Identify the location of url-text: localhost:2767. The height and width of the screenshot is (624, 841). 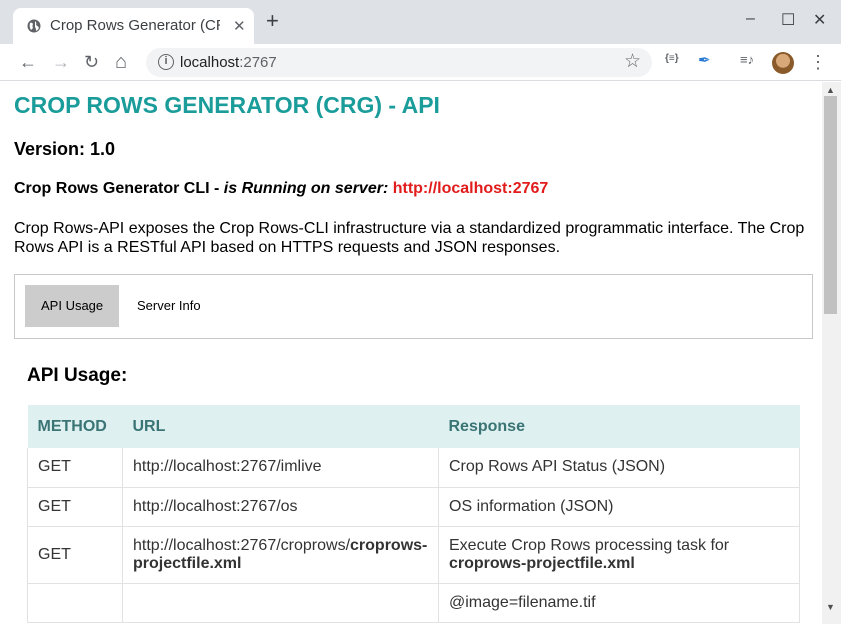
(228, 62).